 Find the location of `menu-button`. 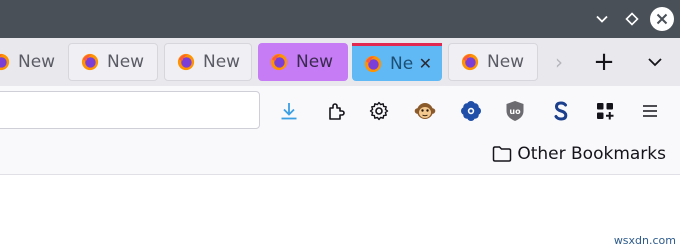

menu-button is located at coordinates (650, 111).